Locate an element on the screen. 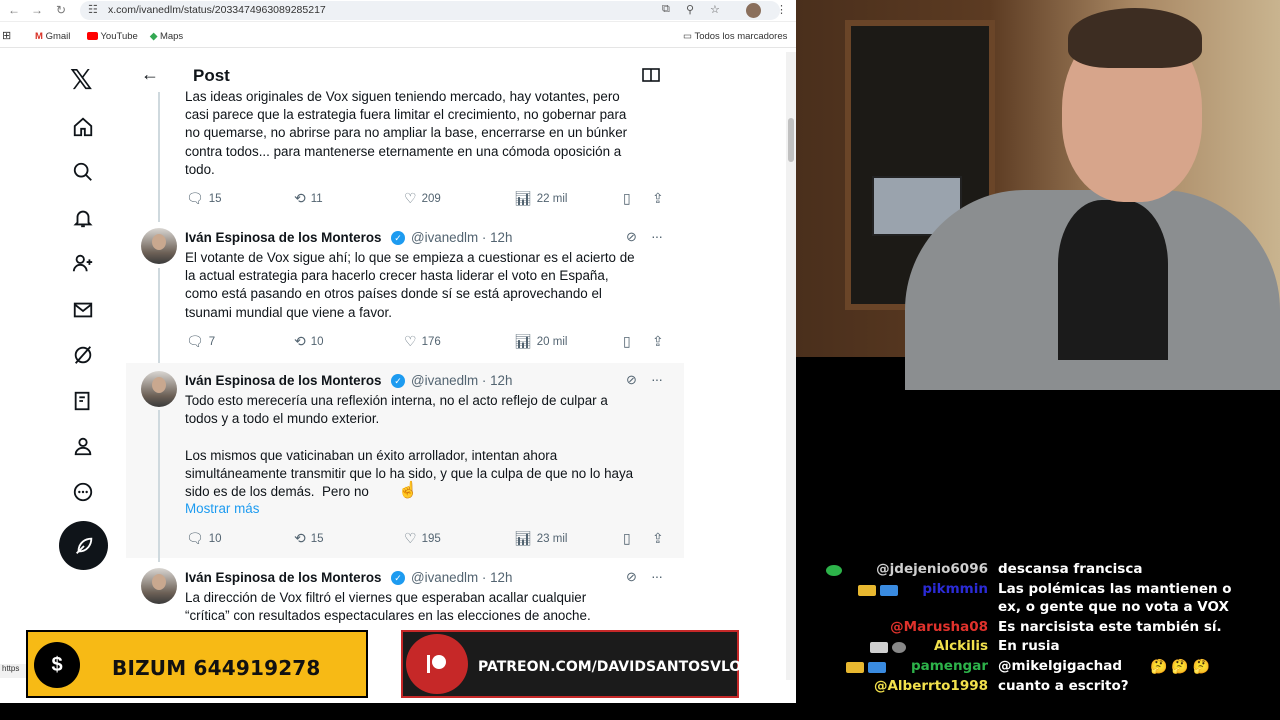  repost-button: ⟲ 10 is located at coordinates (309, 341).